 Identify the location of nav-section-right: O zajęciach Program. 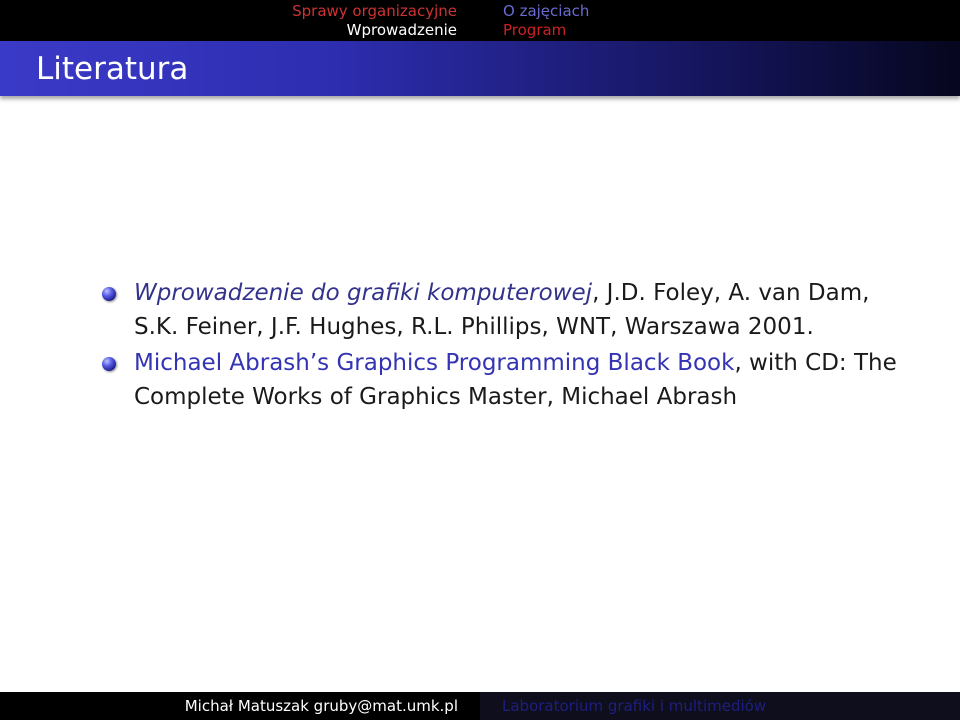
(546, 21).